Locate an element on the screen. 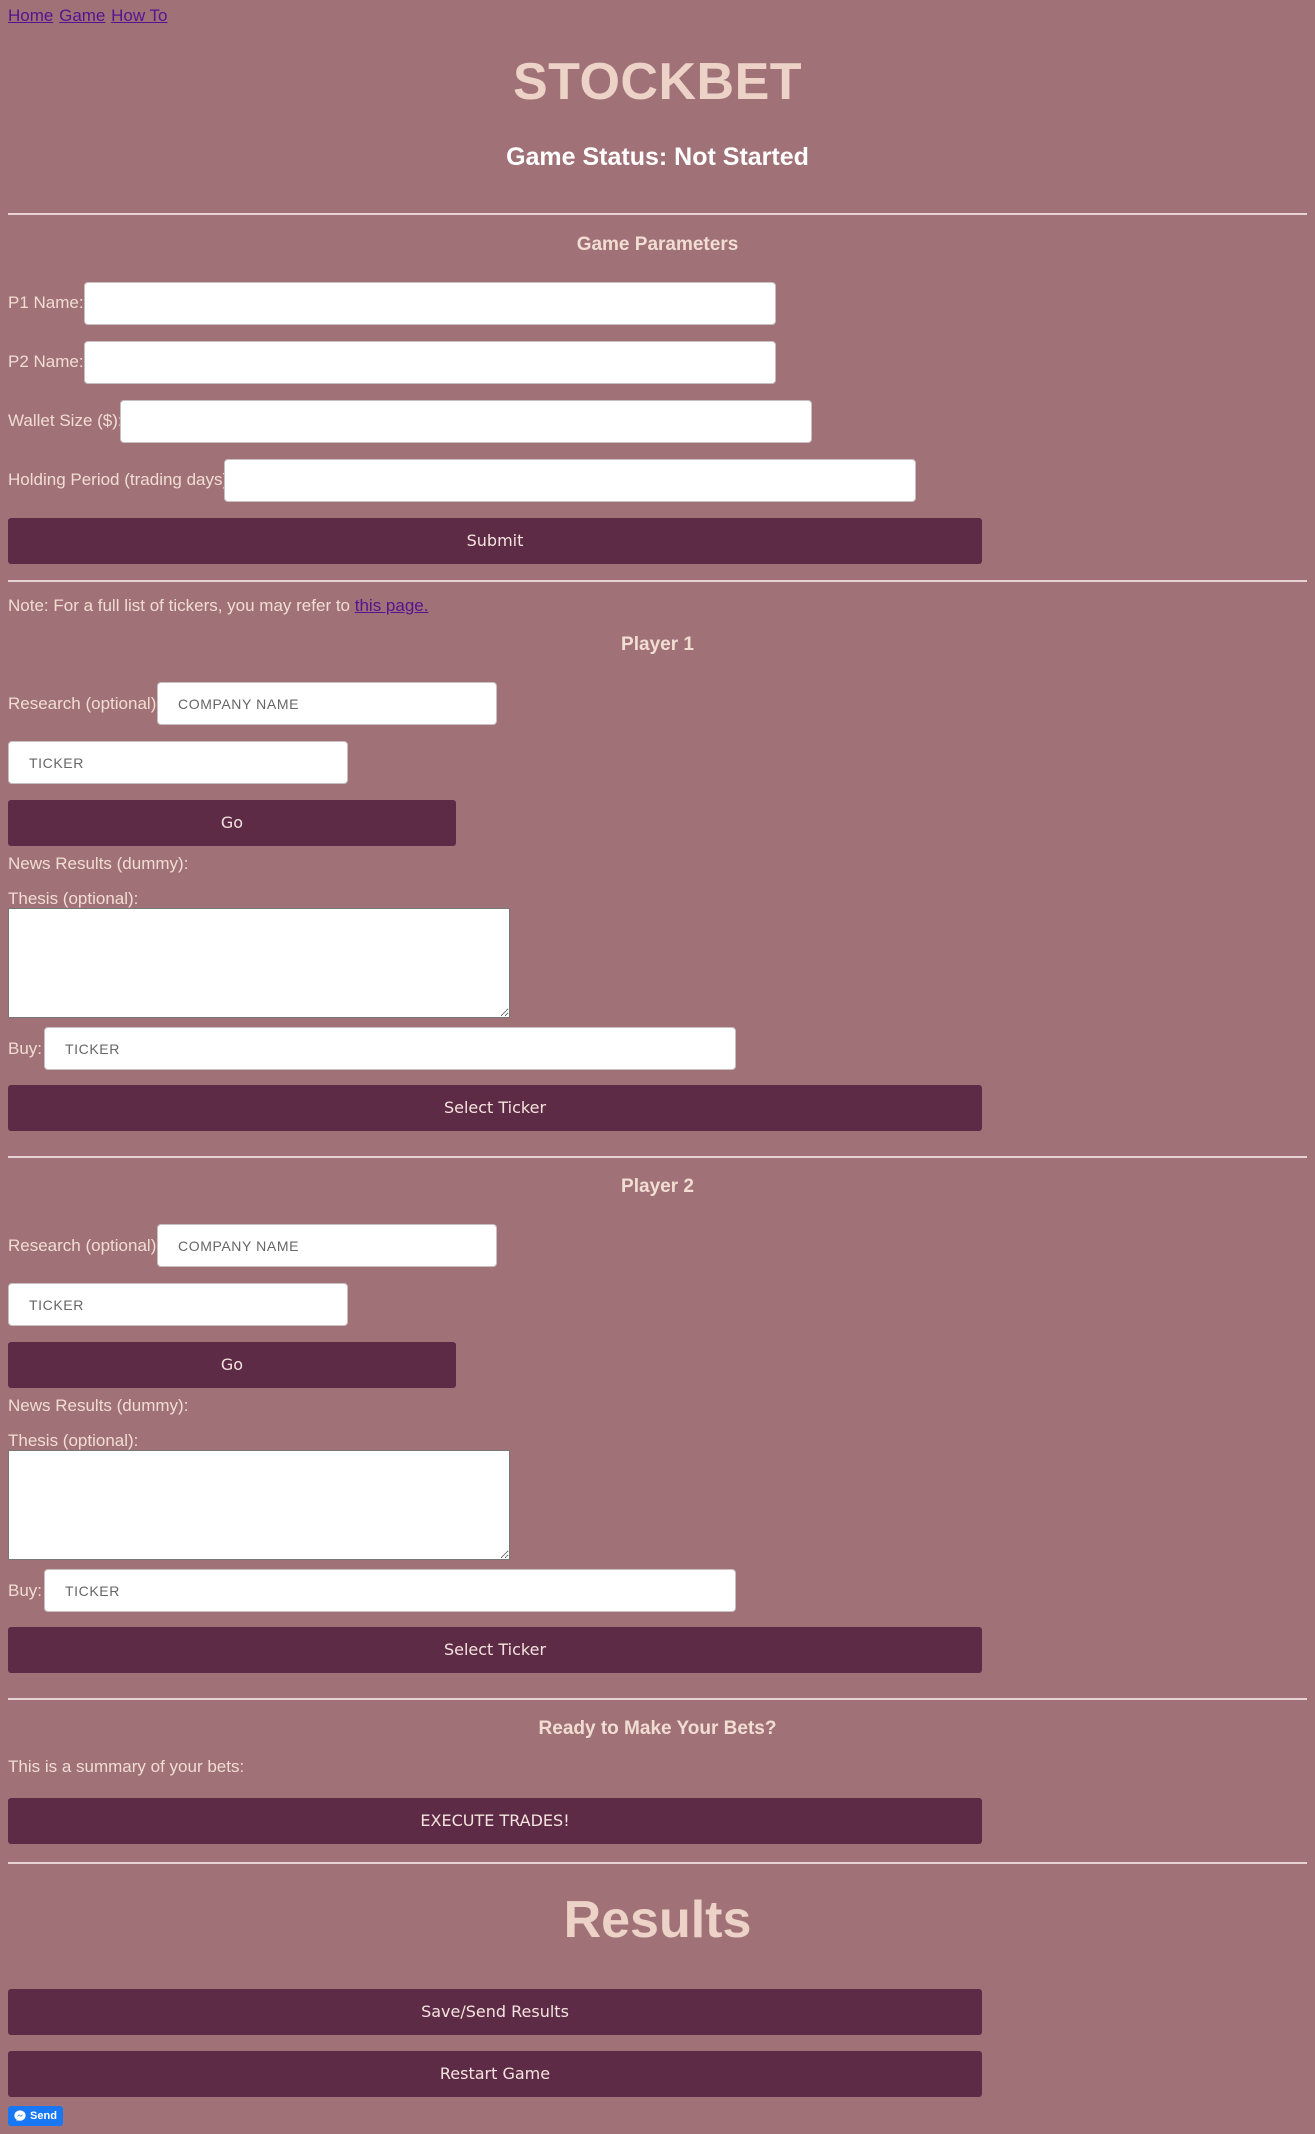  nav-link-how-to: How To is located at coordinates (139, 15).